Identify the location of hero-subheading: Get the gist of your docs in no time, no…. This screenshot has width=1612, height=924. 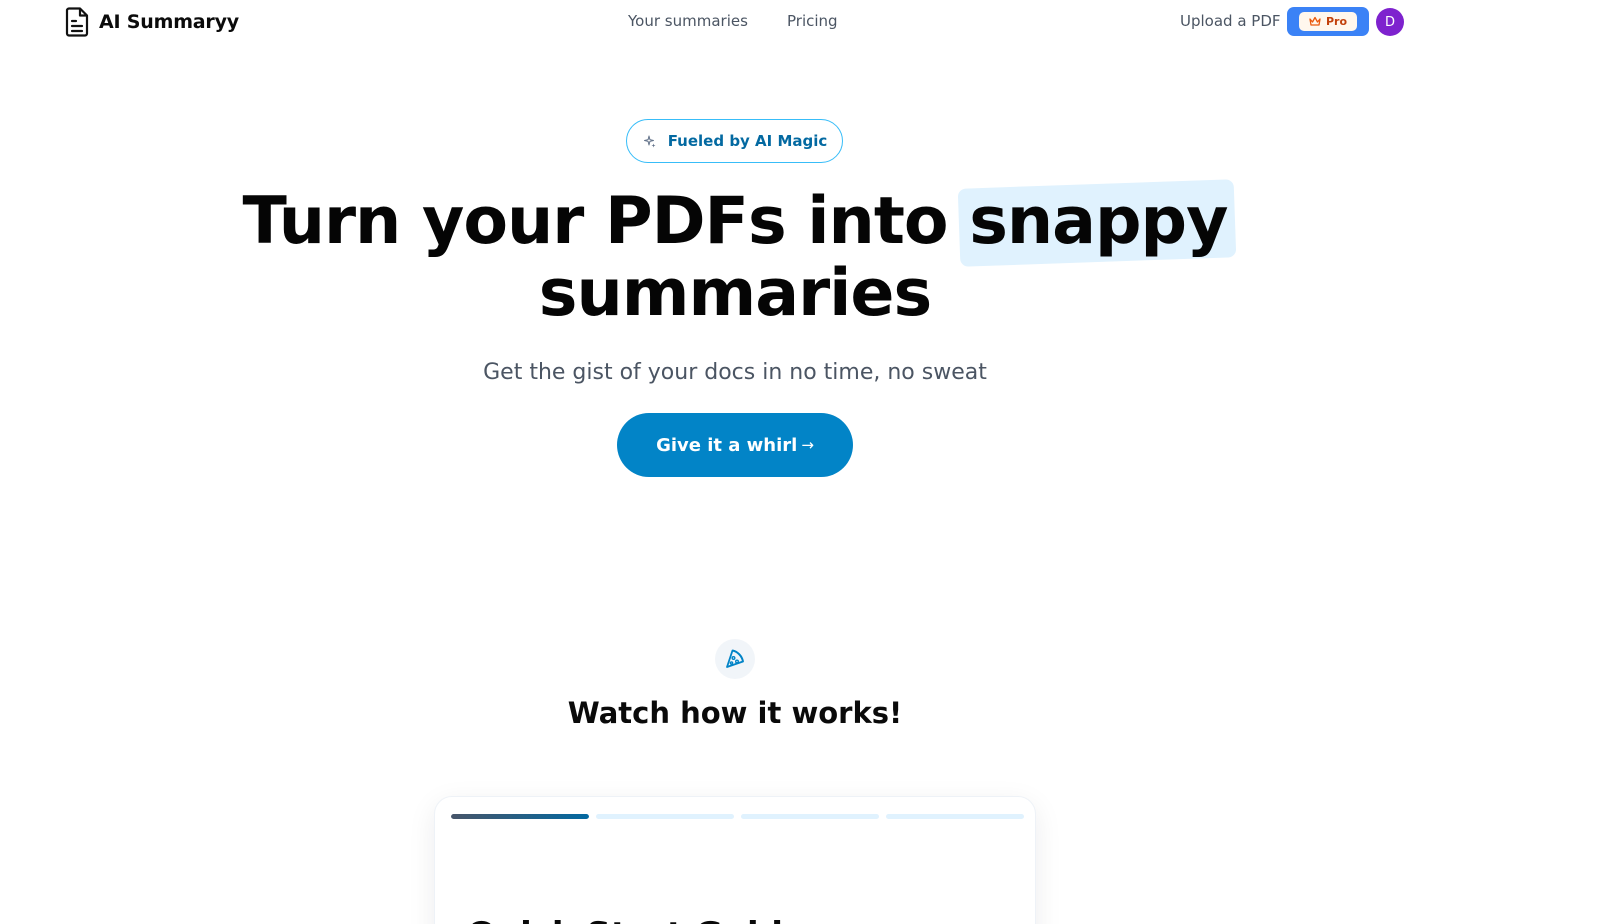
(735, 372).